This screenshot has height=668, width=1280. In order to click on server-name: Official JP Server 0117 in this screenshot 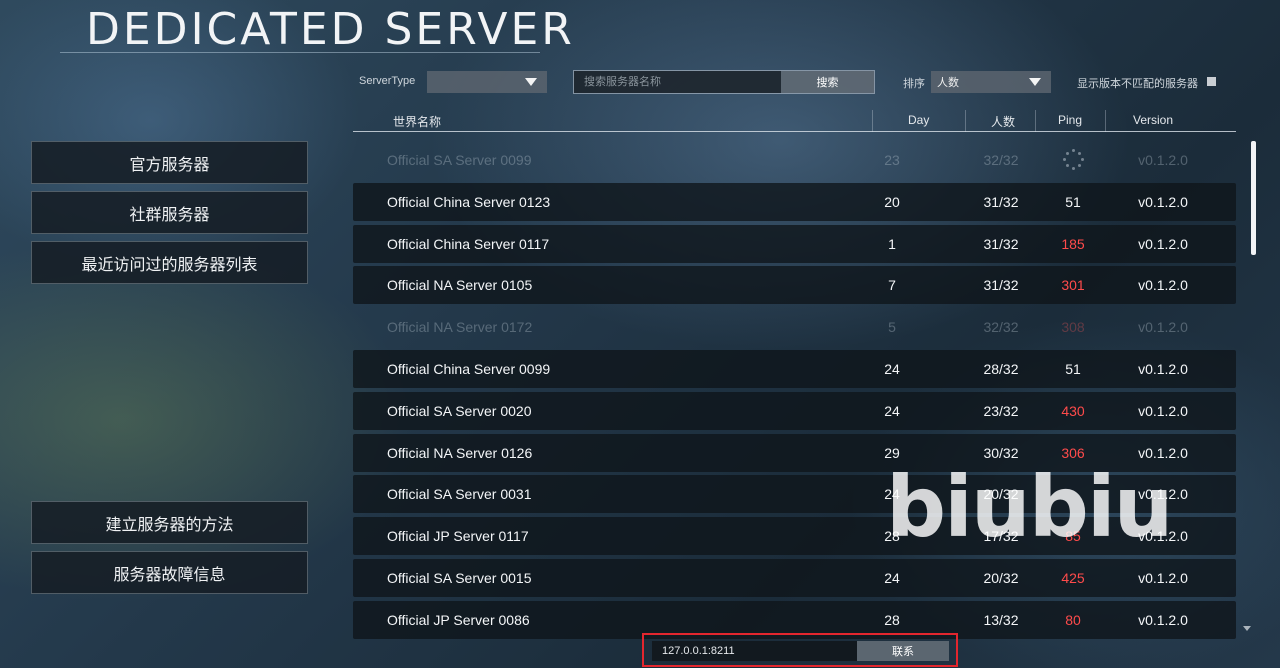, I will do `click(458, 536)`.